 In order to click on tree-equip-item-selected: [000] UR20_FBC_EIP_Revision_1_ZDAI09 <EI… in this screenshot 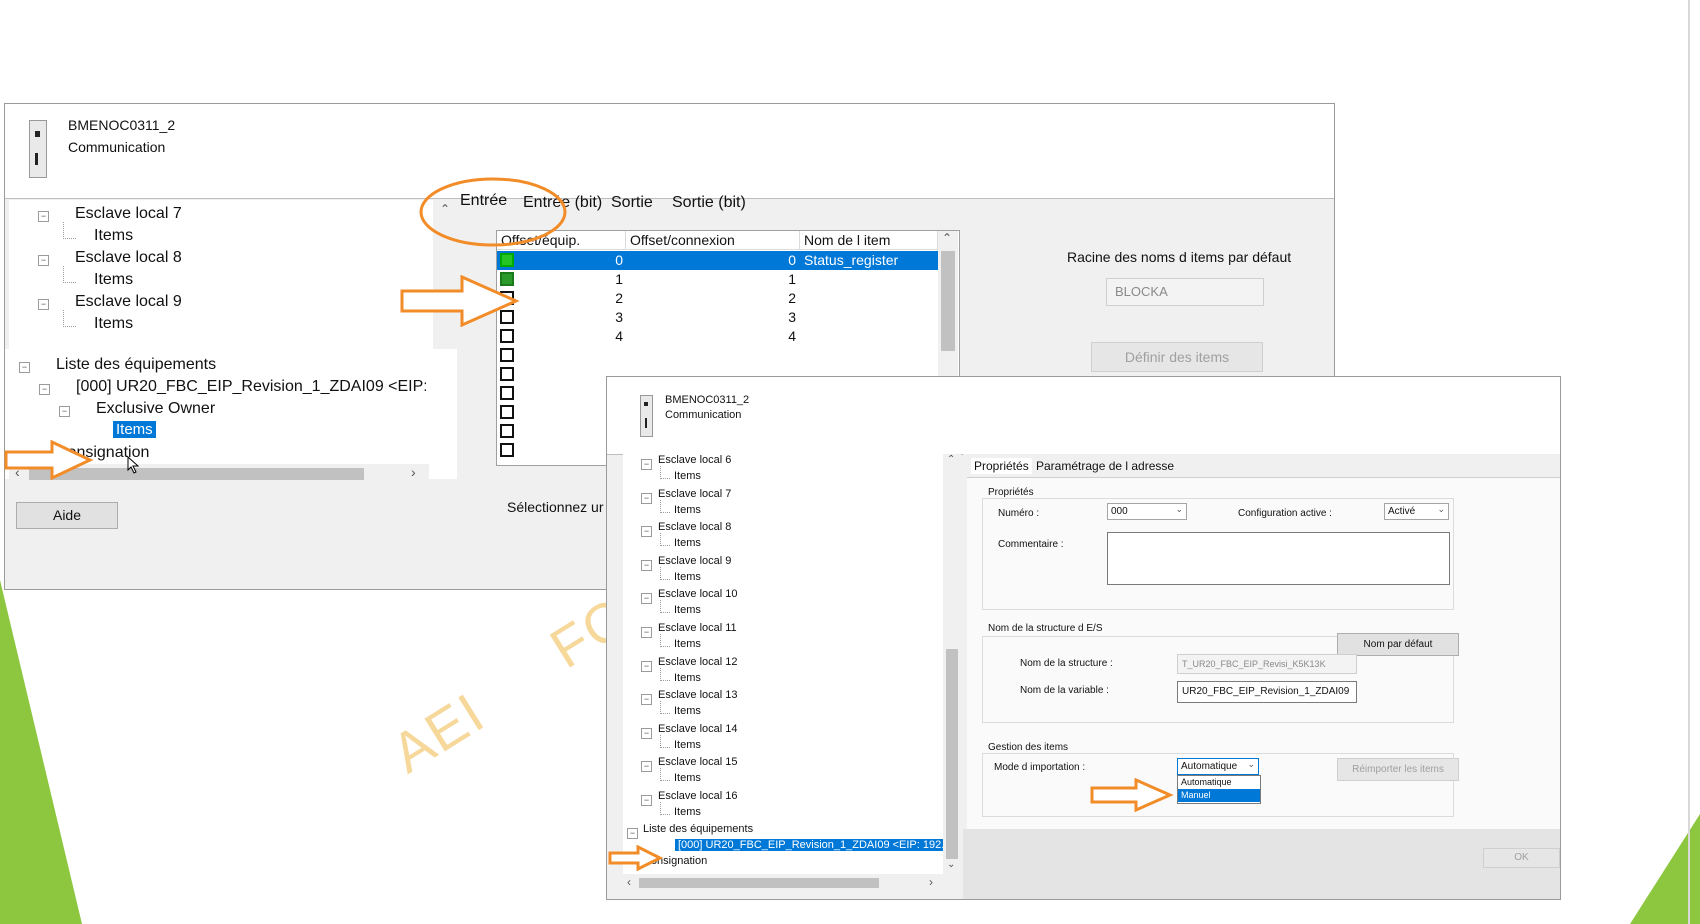, I will do `click(810, 845)`.